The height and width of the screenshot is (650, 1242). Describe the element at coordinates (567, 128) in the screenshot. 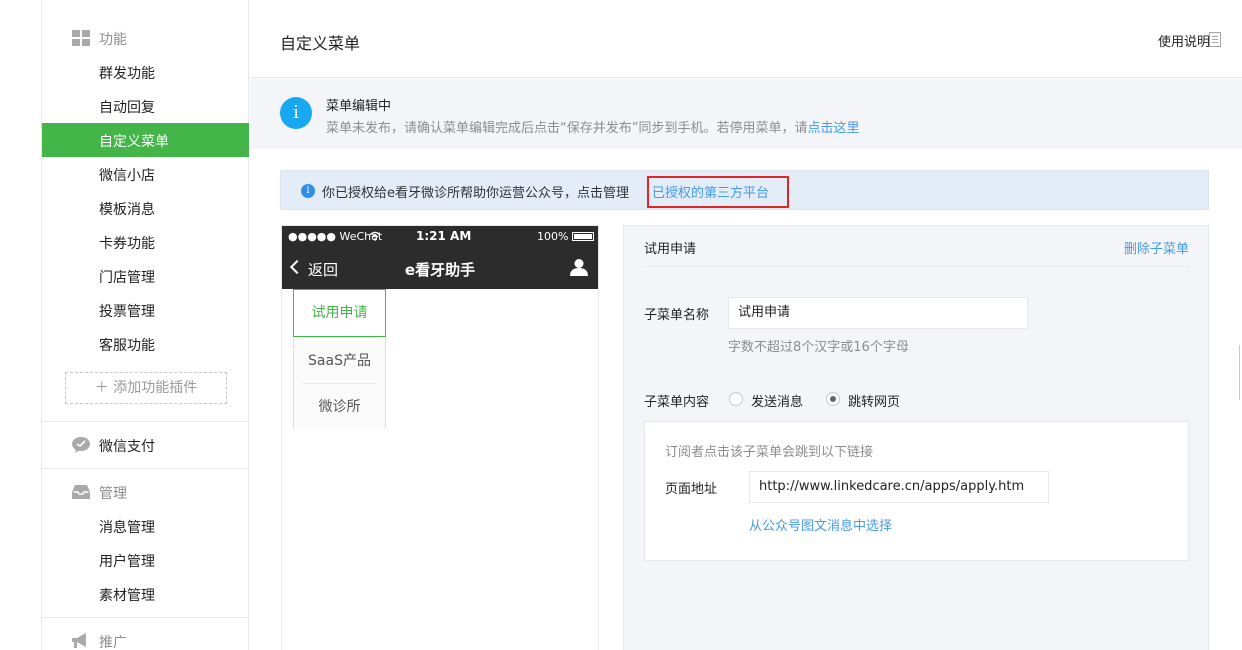

I see `notice-desc-text: 菜单未发布，请确认菜单编辑完成后点击“保存并发布”同步到手机。若停用菜单，请` at that location.